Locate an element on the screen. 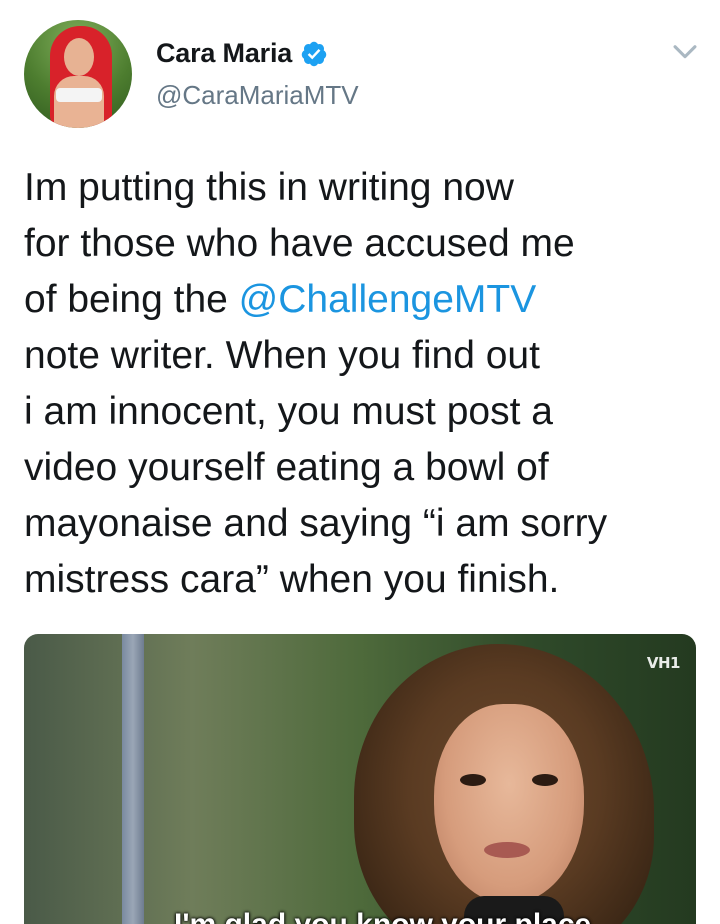  verified-badge-icon is located at coordinates (314, 53).